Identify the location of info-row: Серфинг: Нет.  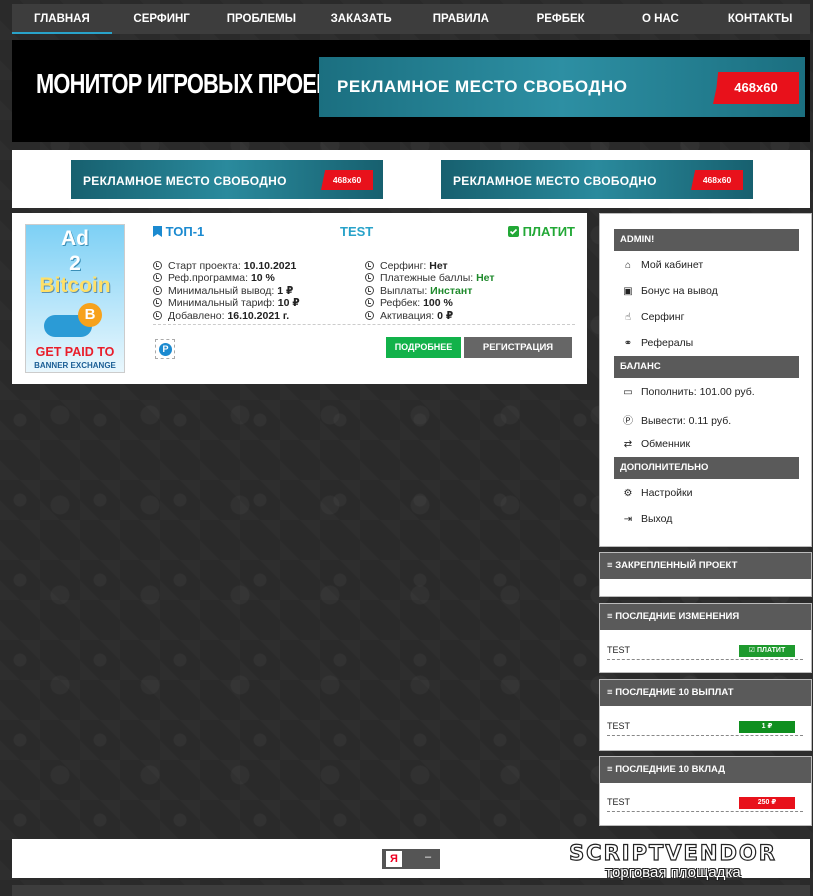
(430, 266).